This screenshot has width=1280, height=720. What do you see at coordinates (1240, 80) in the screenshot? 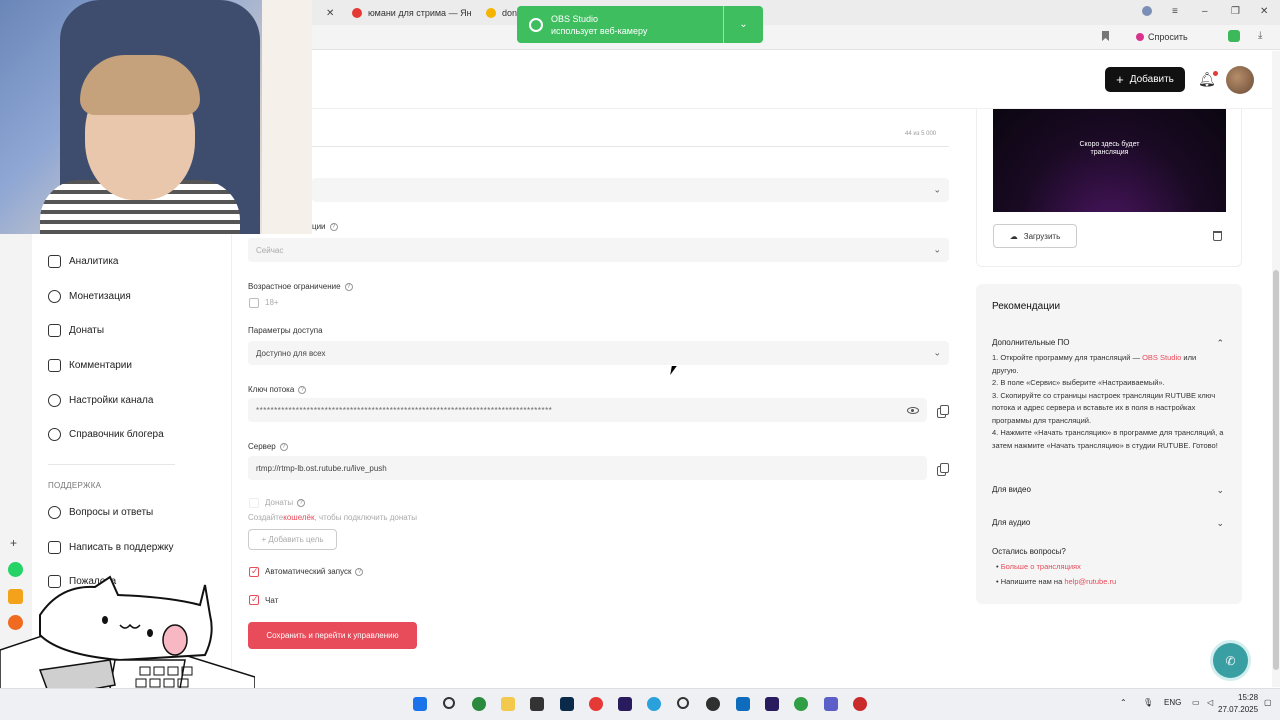
I see `avatar` at bounding box center [1240, 80].